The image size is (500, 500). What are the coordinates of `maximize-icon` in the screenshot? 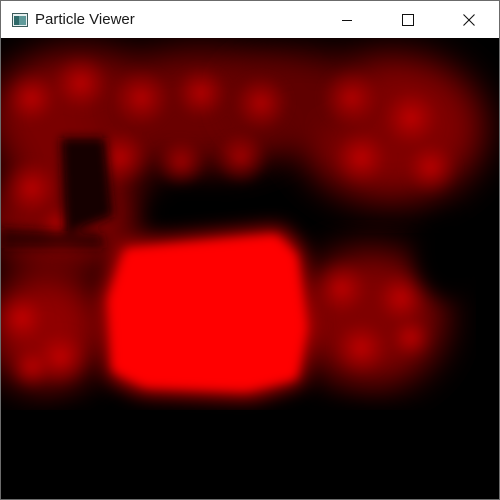 It's located at (407, 19).